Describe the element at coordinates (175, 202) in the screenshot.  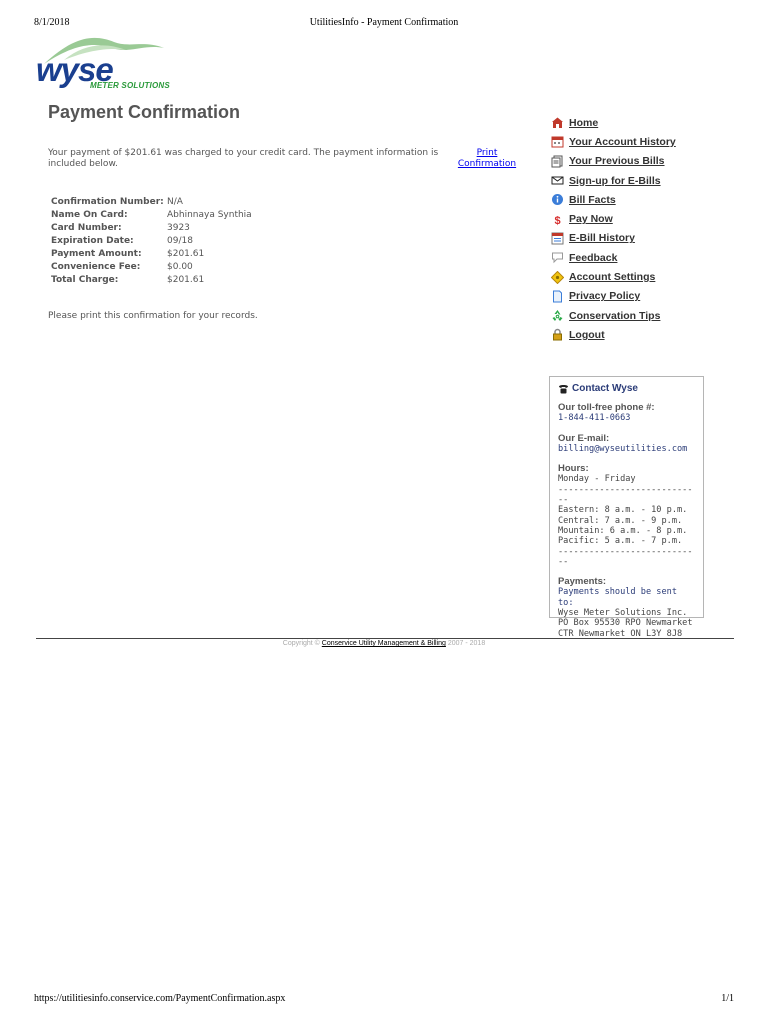
I see `confirmation-value: N/A` at that location.